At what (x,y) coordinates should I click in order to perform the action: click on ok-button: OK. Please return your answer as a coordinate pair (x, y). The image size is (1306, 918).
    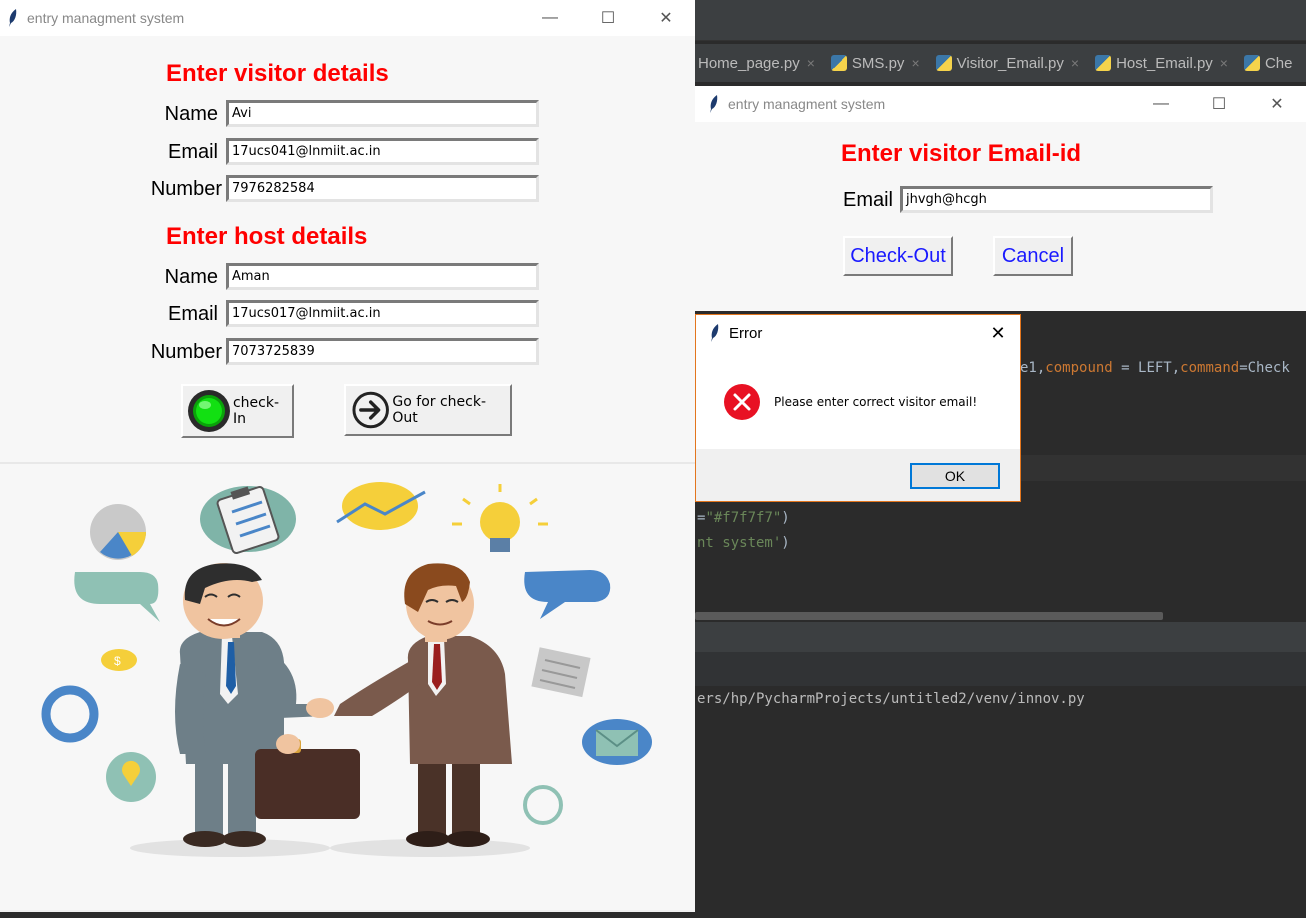
    Looking at the image, I should click on (955, 476).